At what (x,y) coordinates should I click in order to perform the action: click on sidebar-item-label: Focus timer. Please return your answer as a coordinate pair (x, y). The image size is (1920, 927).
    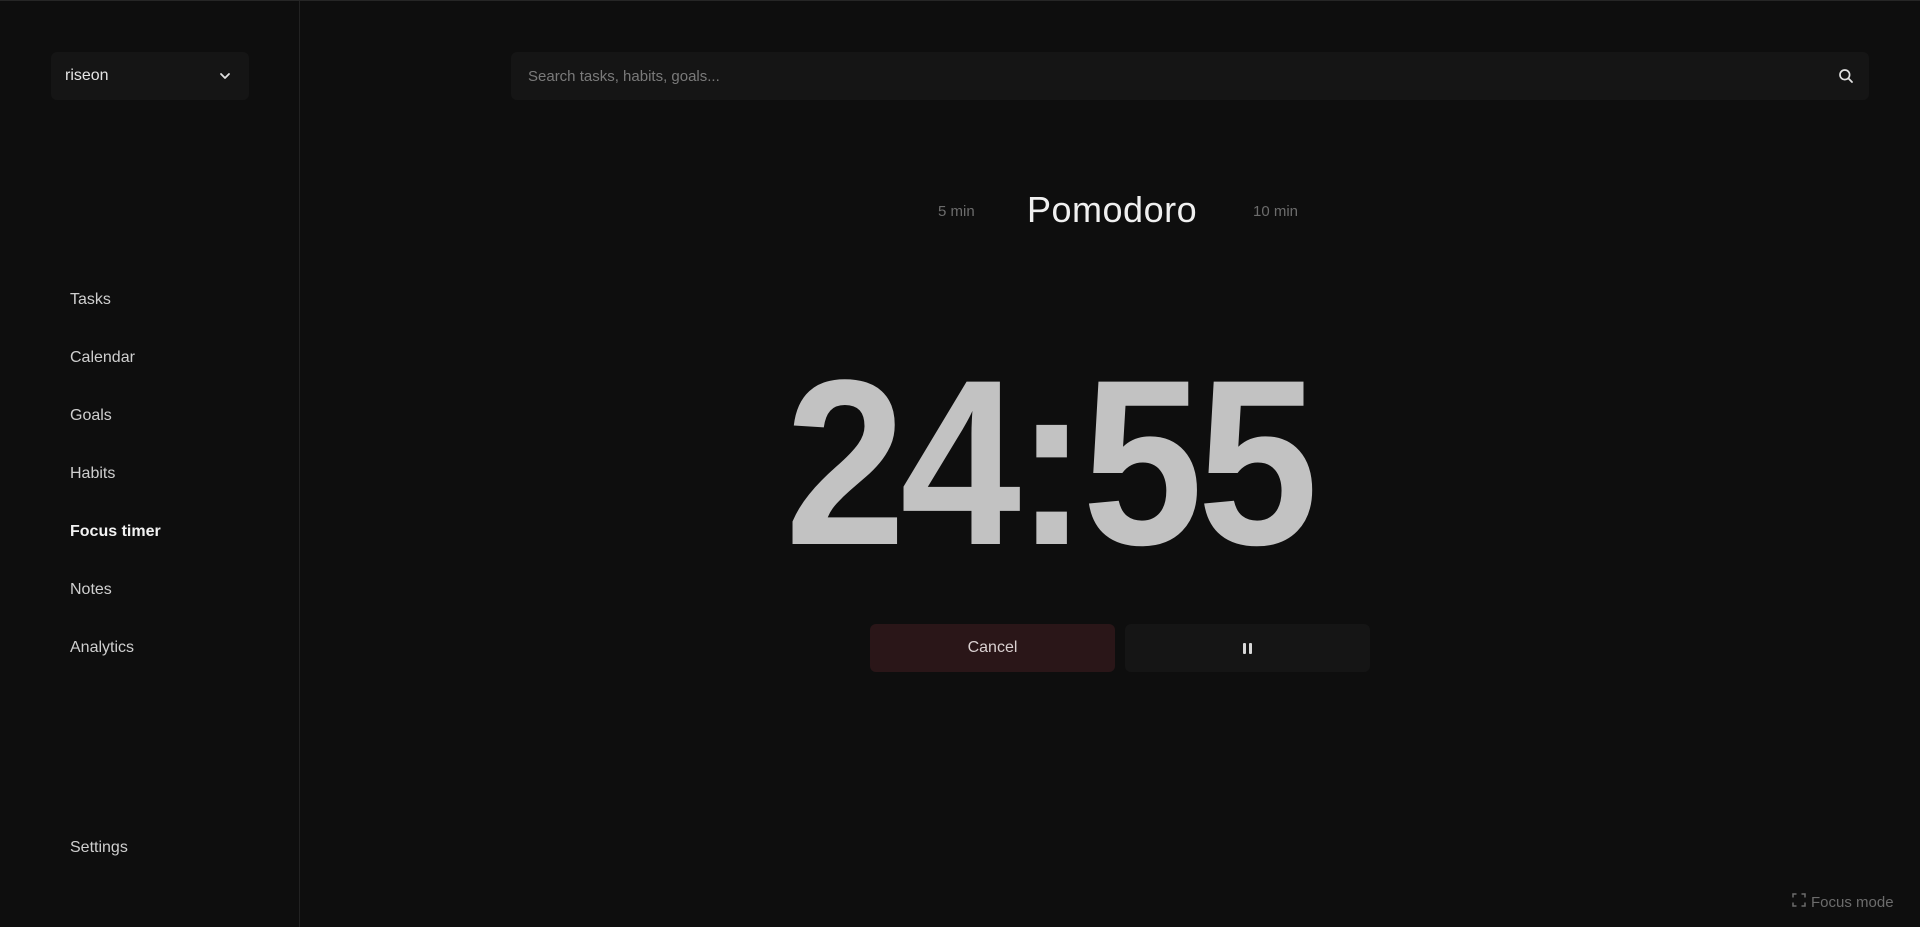
    Looking at the image, I should click on (115, 531).